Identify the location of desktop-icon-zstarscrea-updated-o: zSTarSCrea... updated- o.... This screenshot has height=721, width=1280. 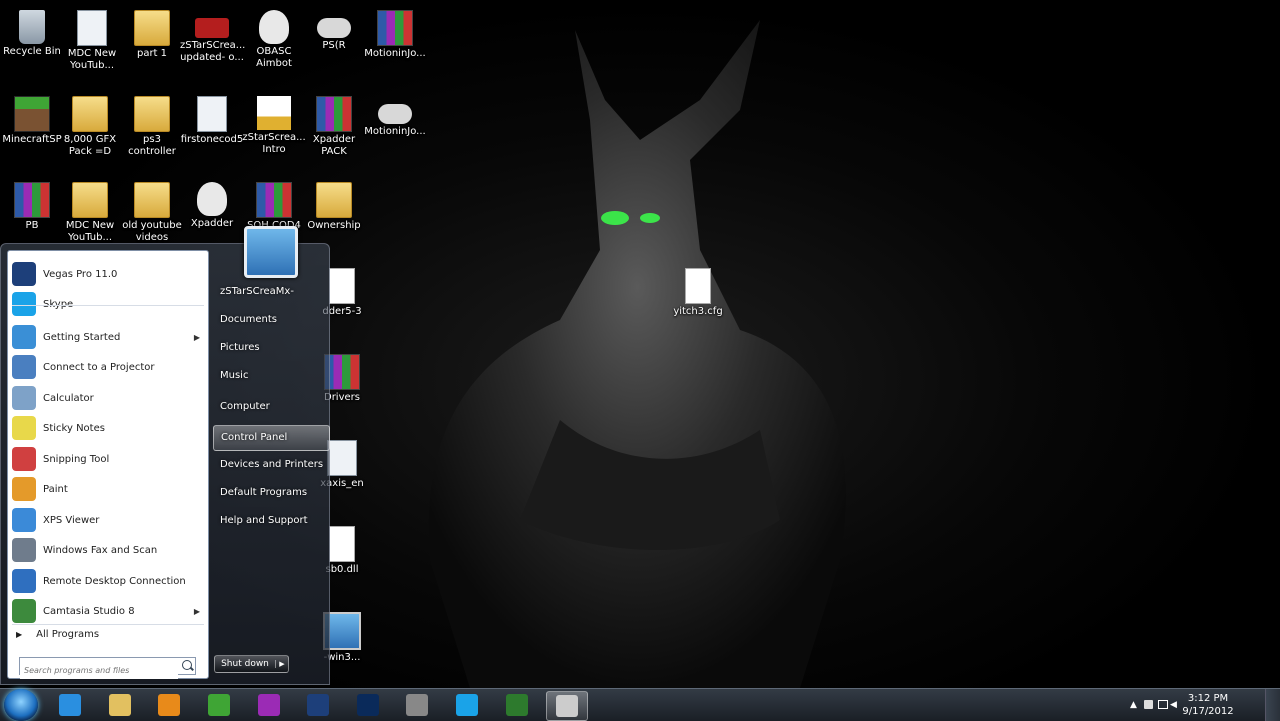
(212, 35).